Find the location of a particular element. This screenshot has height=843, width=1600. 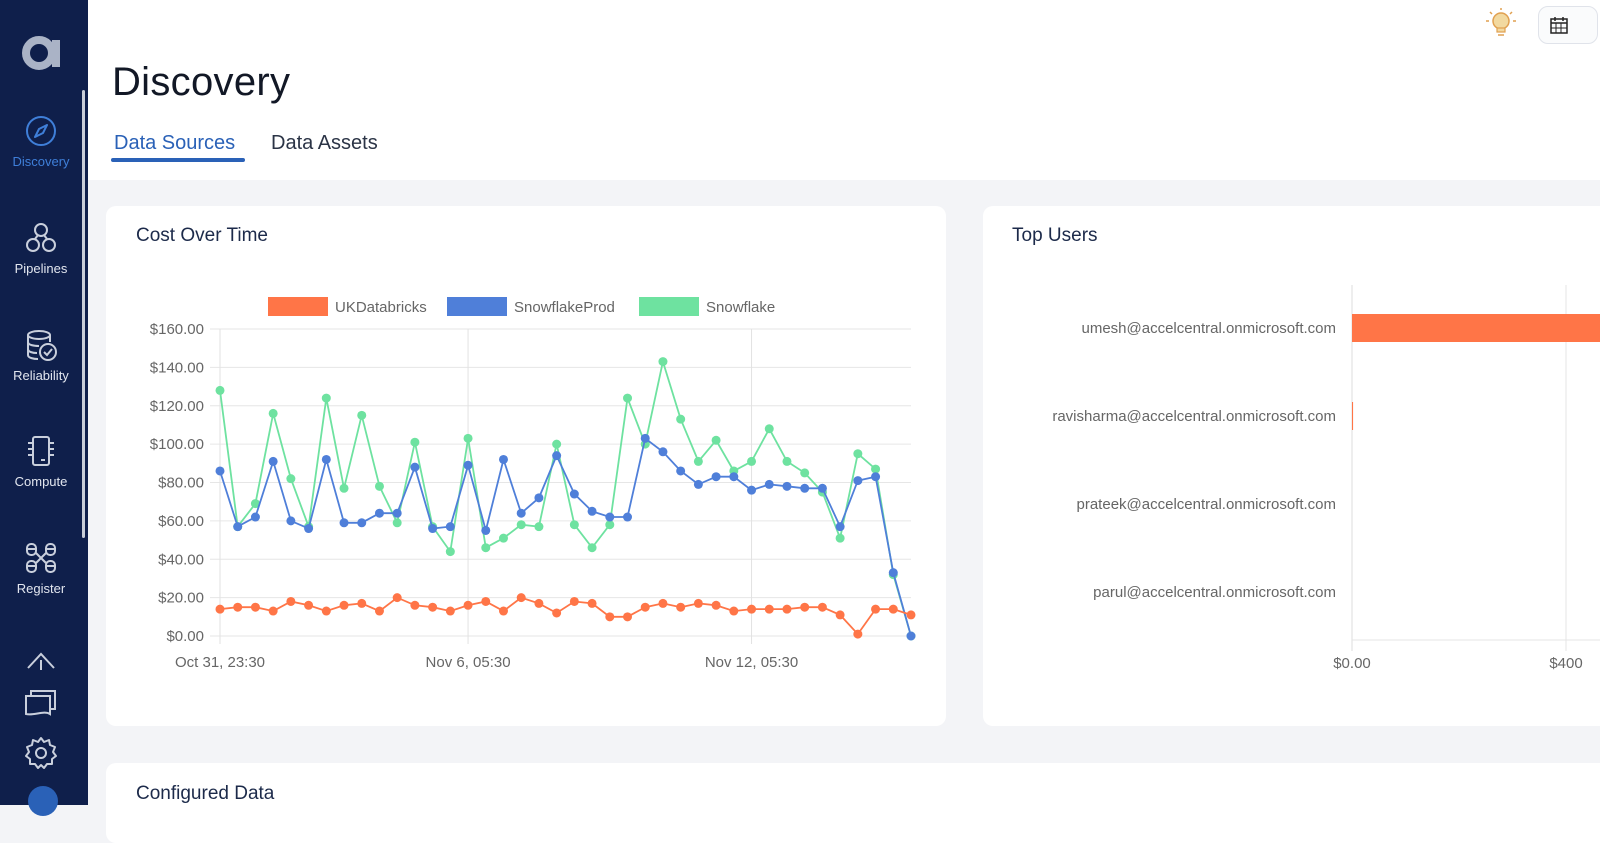

card-title: Configured Data is located at coordinates (205, 793).